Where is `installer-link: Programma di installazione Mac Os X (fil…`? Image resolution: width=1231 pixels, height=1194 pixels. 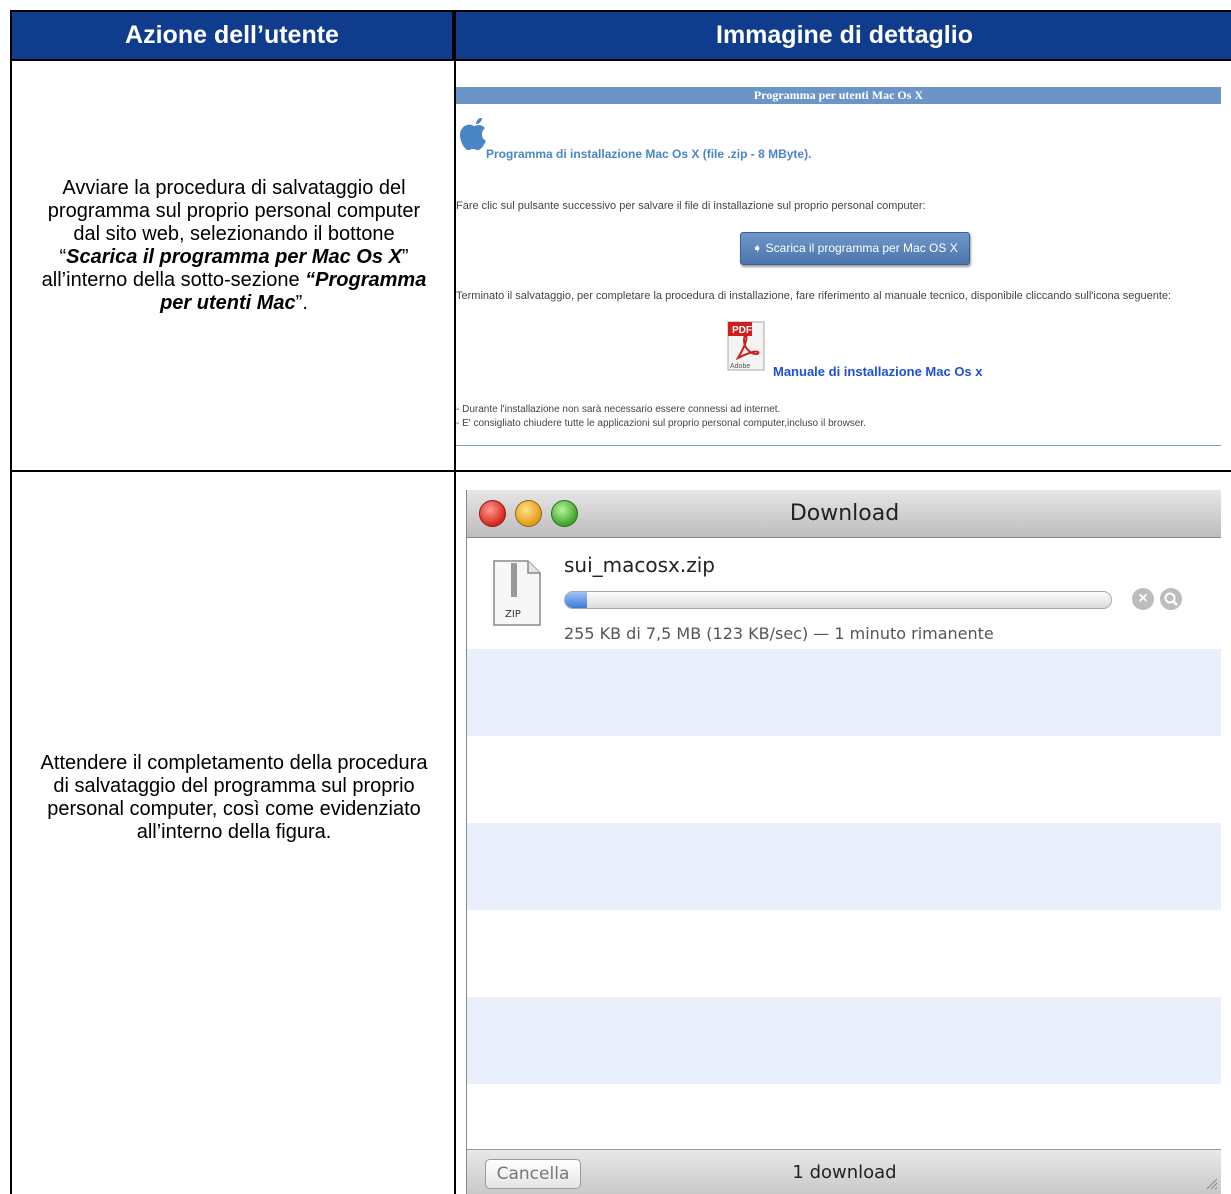
installer-link: Programma di installazione Mac Os X (fil… is located at coordinates (648, 154).